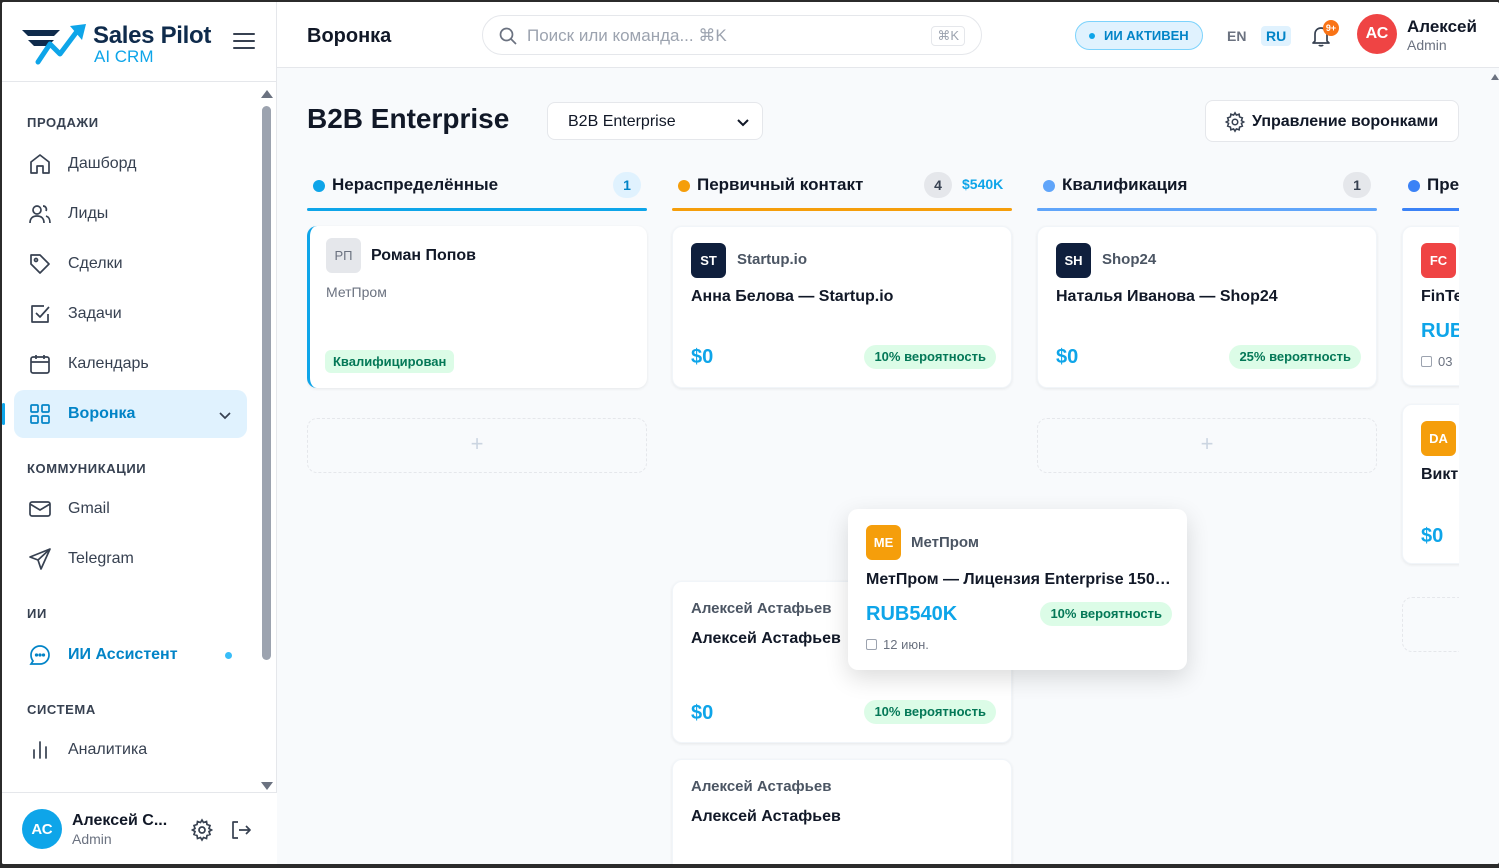  I want to click on probability-badge: 25% вероятность, so click(1295, 357).